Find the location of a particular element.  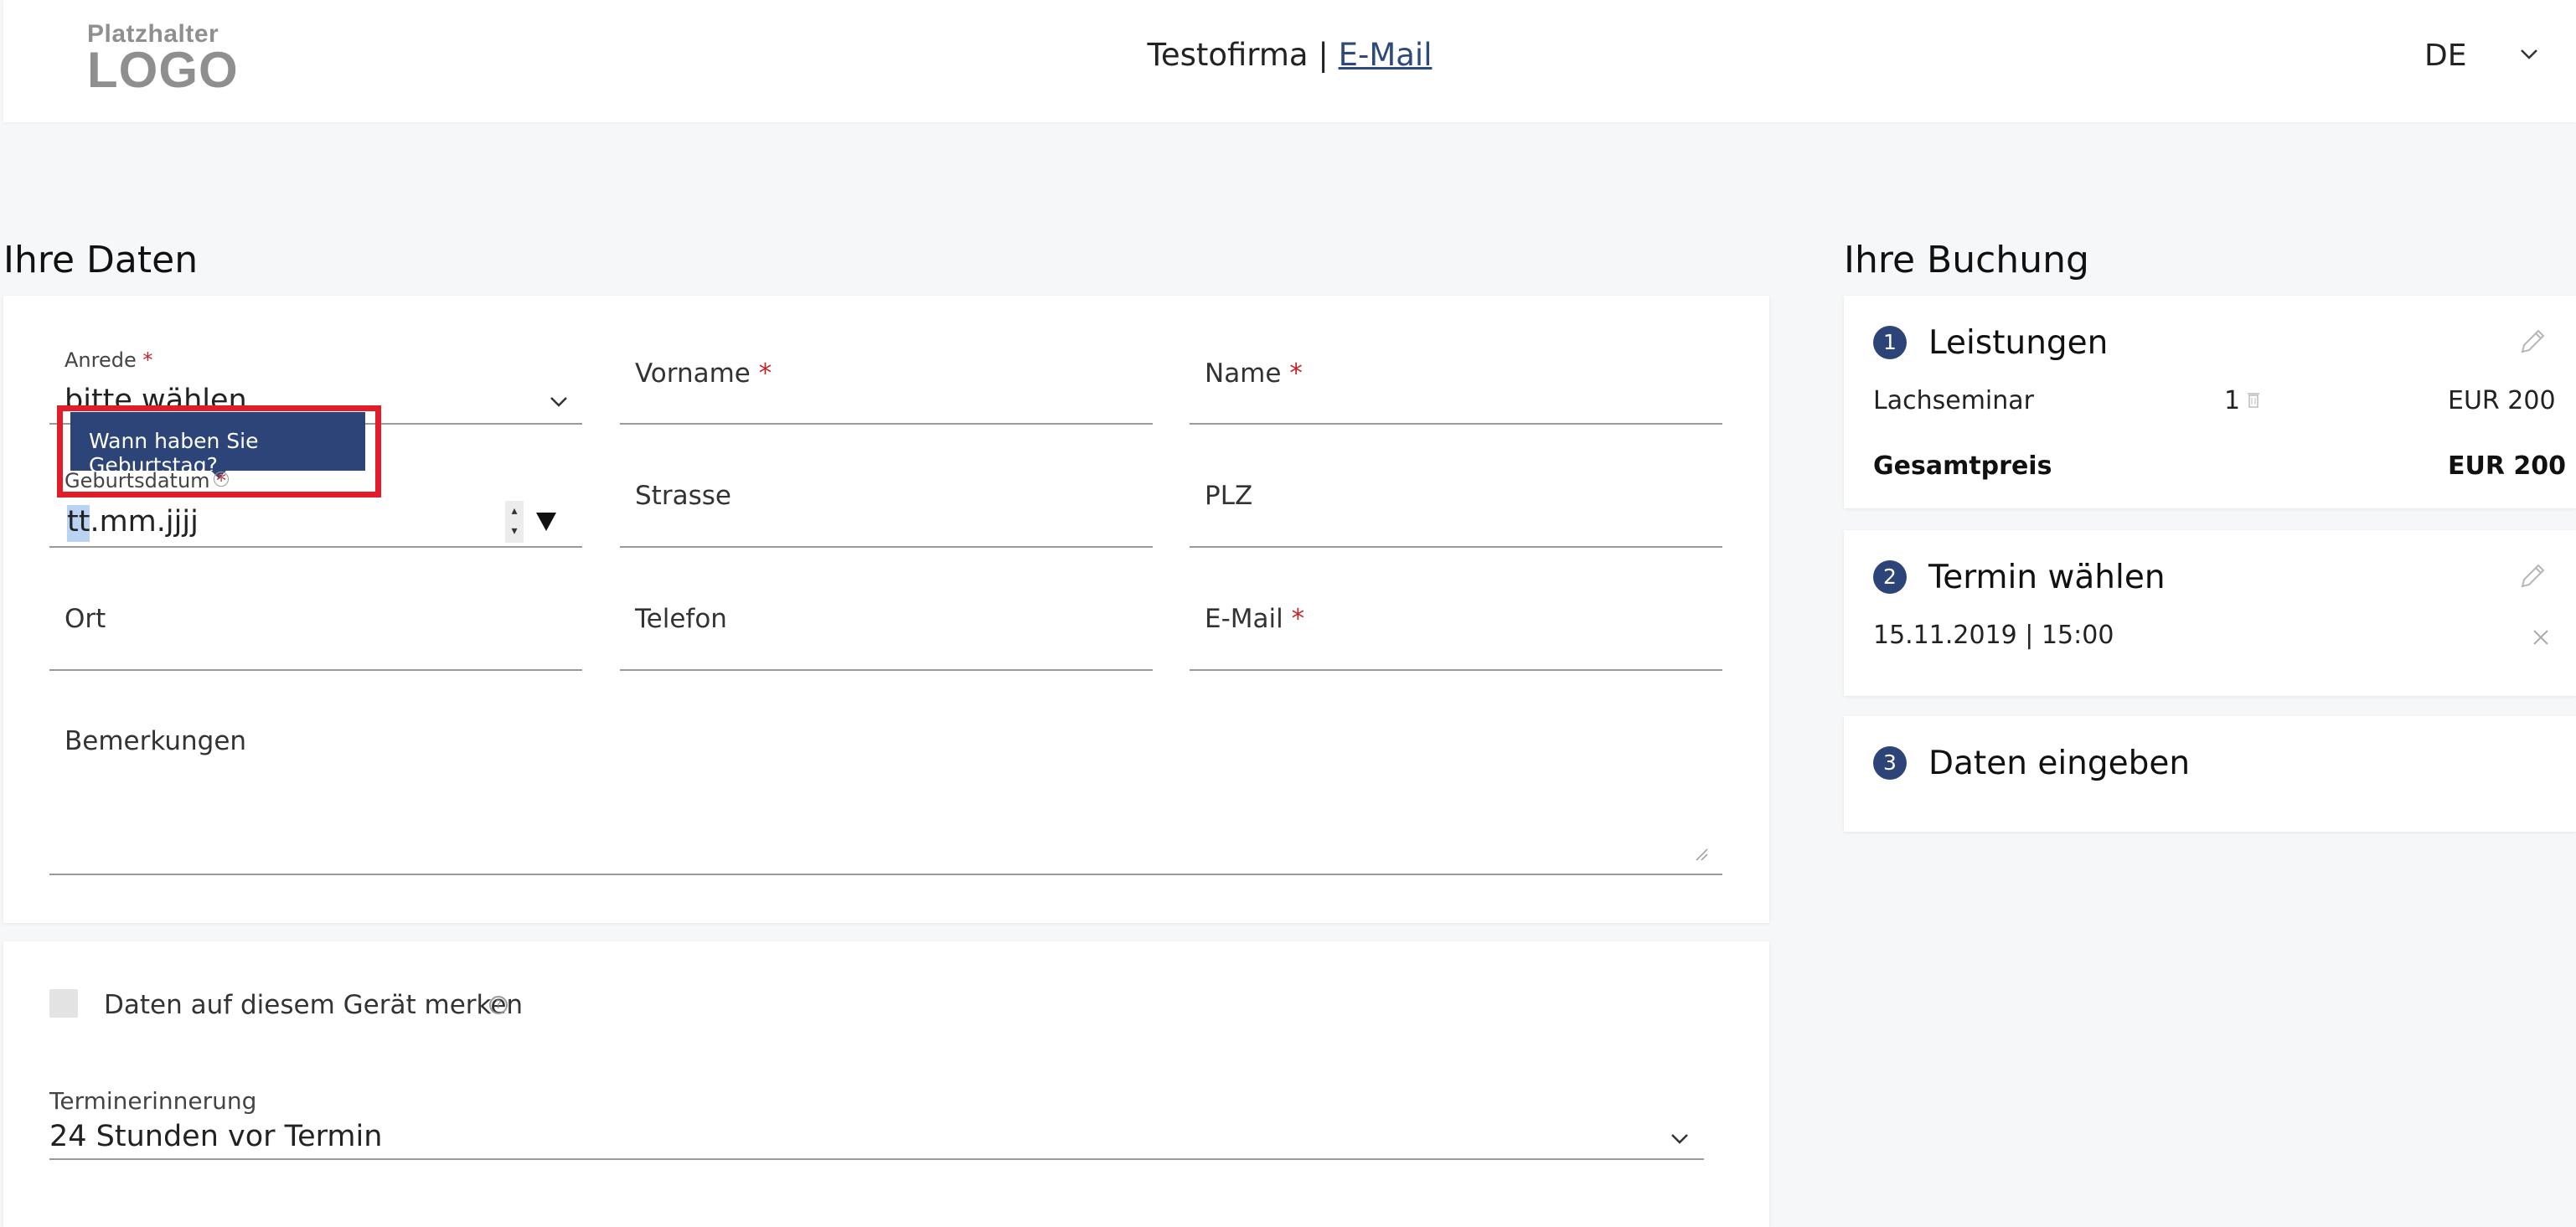

appointment-datetime: 15.11.2019 | 15:00 is located at coordinates (1993, 635).